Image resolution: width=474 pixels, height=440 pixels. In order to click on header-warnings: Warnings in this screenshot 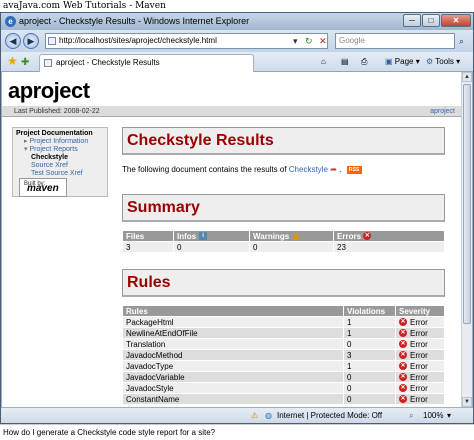, I will do `click(291, 236)`.